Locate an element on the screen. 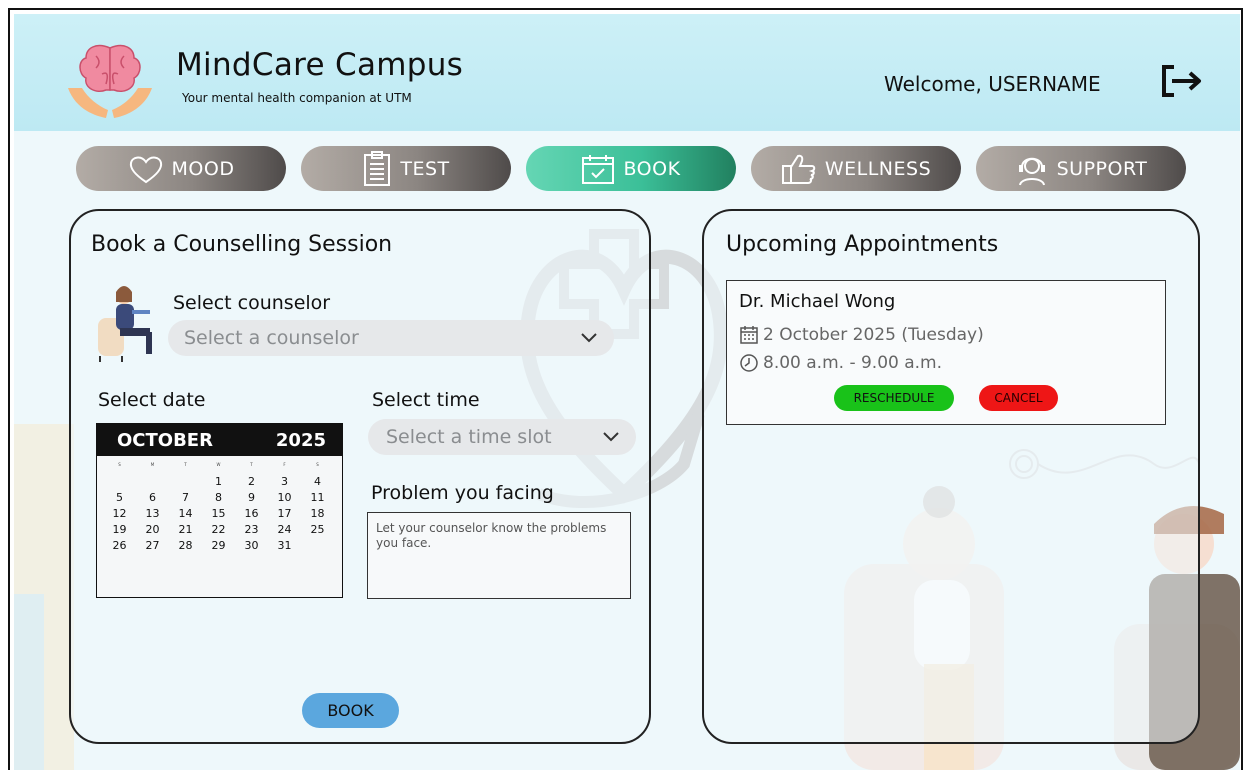 The image size is (1250, 770). calendar-day: 9 is located at coordinates (251, 498).